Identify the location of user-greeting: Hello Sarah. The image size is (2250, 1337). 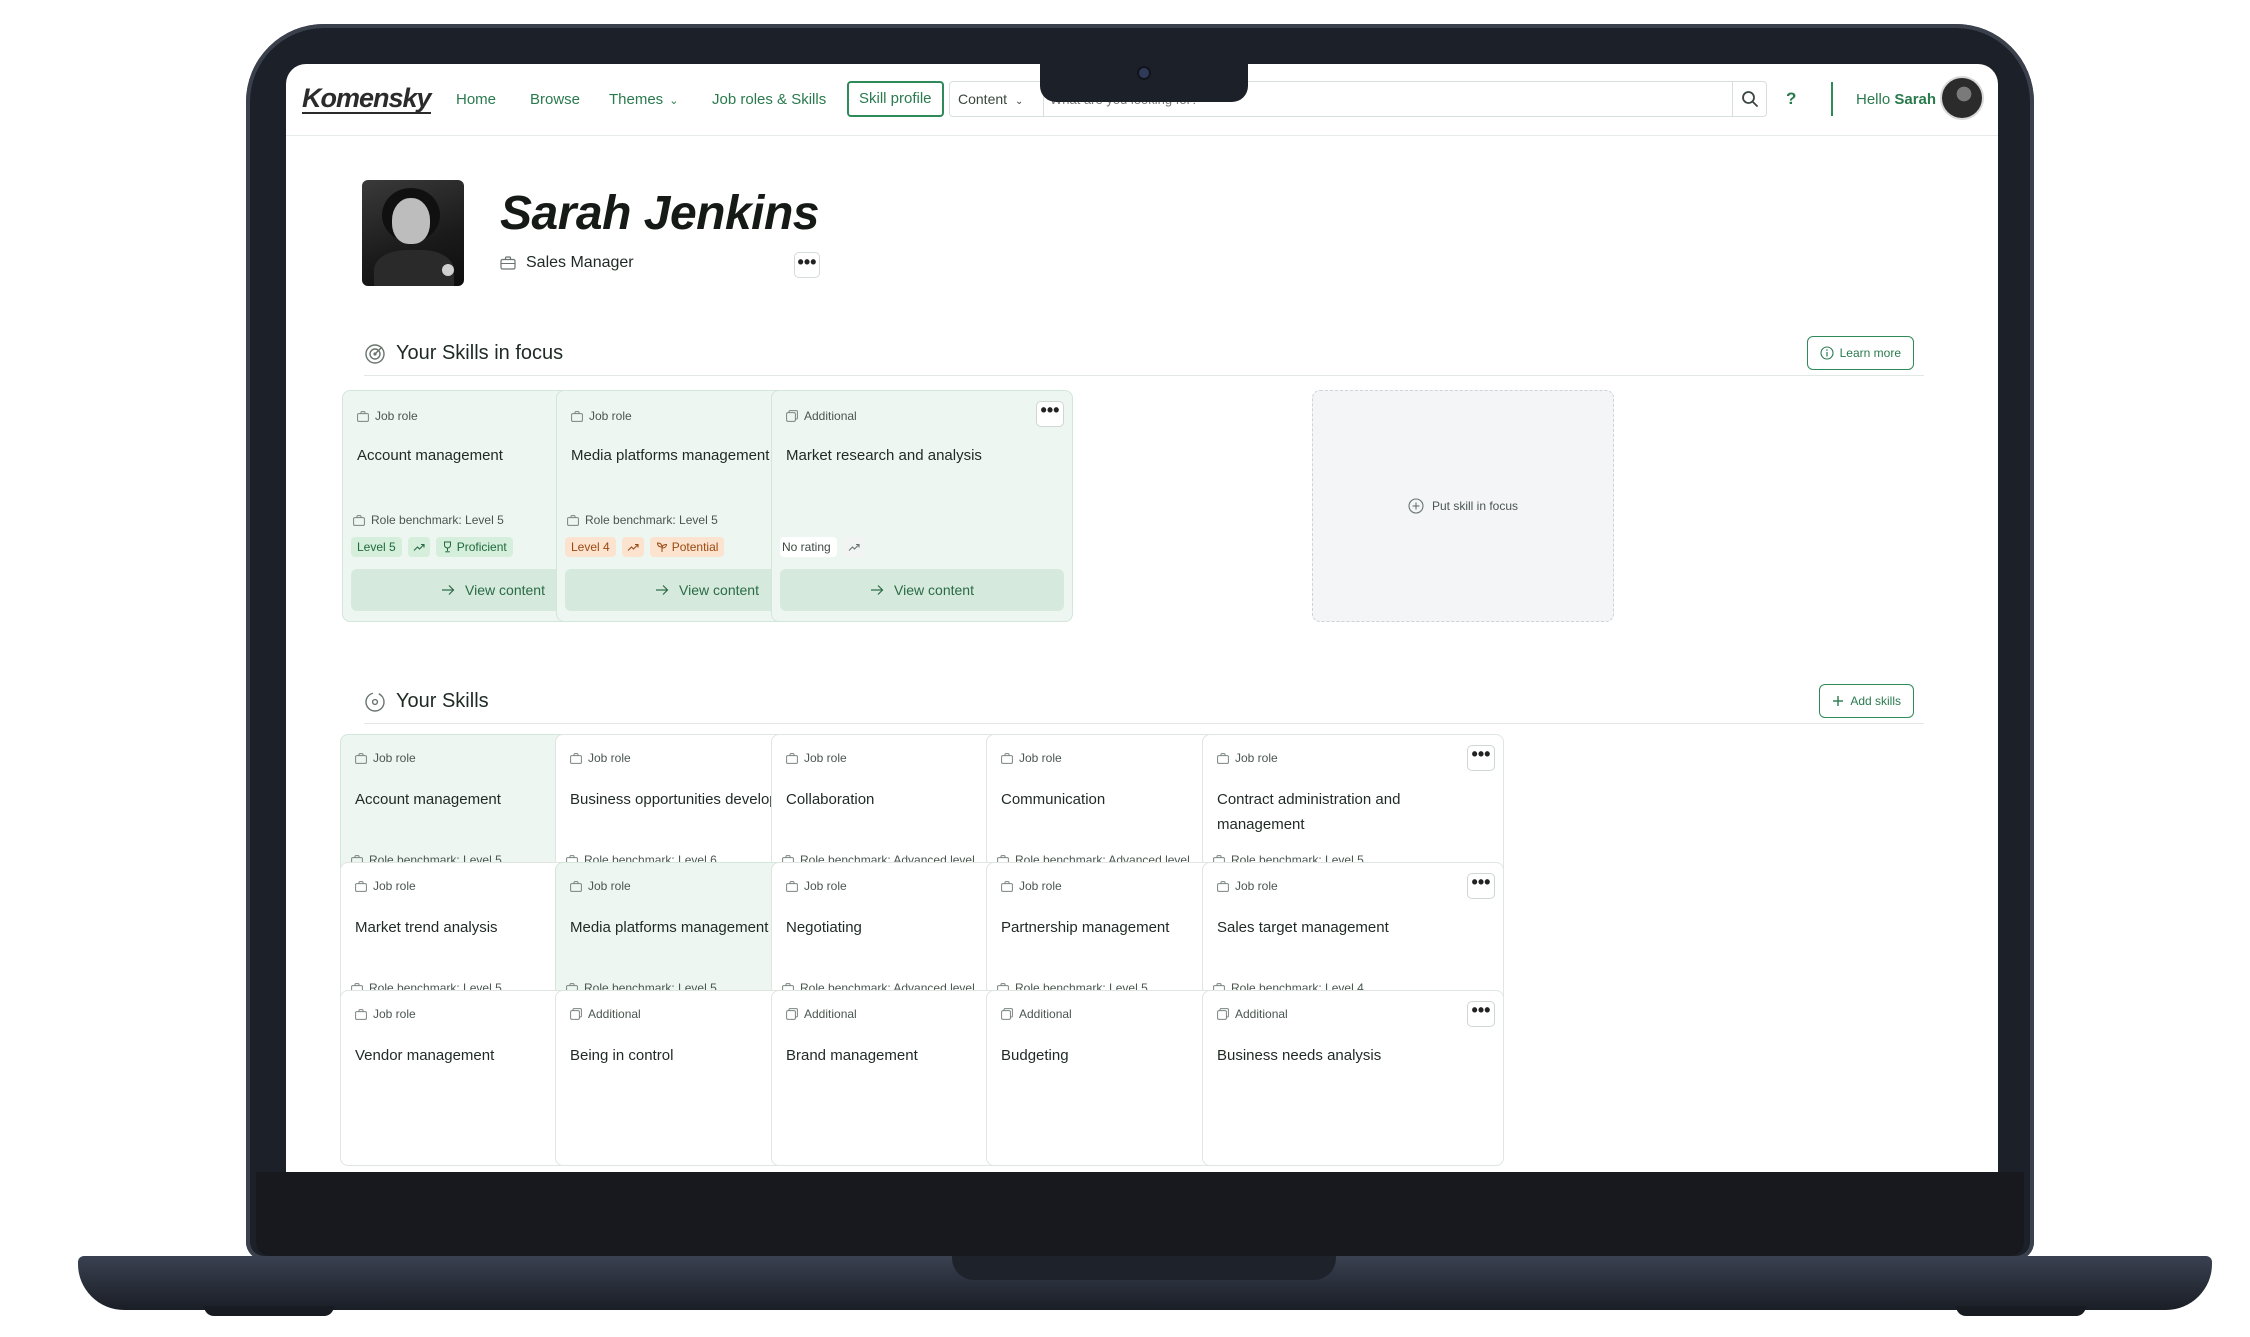
(1896, 99).